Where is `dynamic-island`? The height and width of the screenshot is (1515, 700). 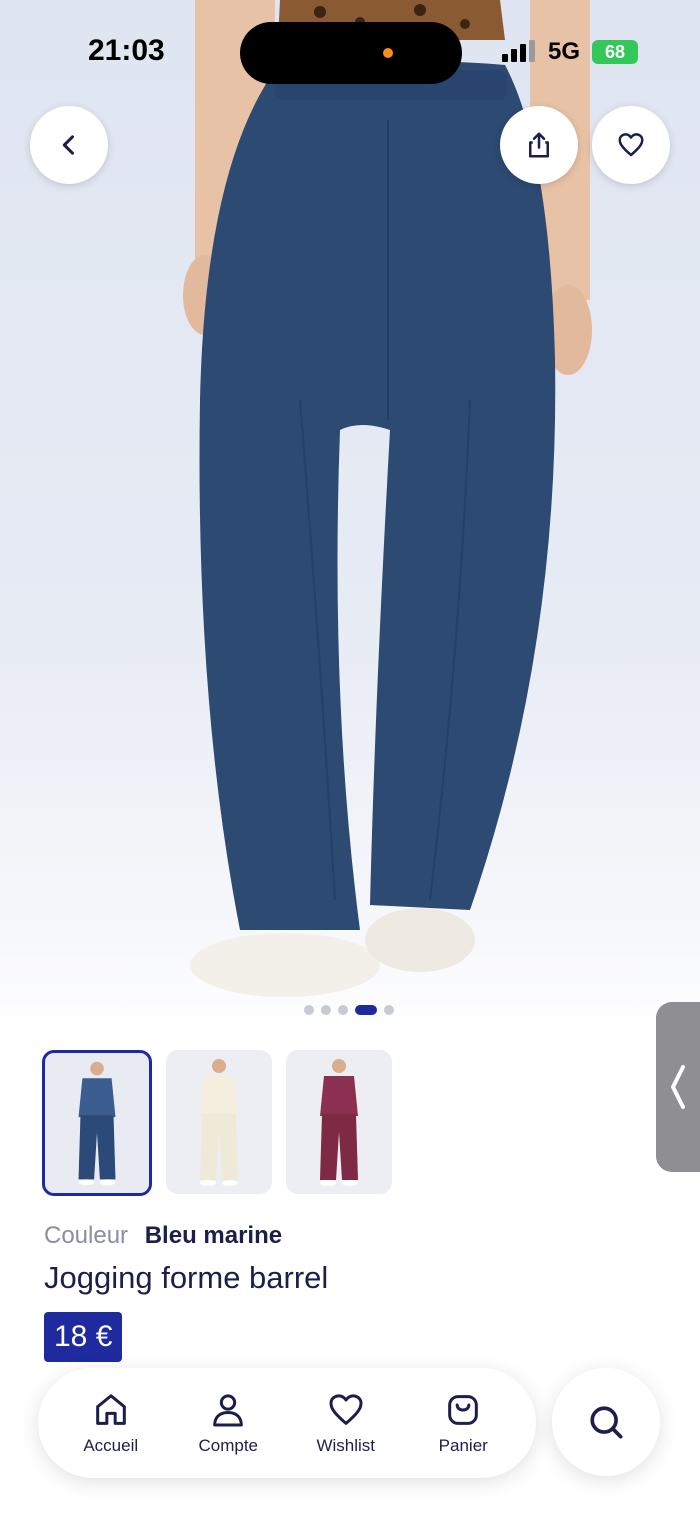
dynamic-island is located at coordinates (351, 53).